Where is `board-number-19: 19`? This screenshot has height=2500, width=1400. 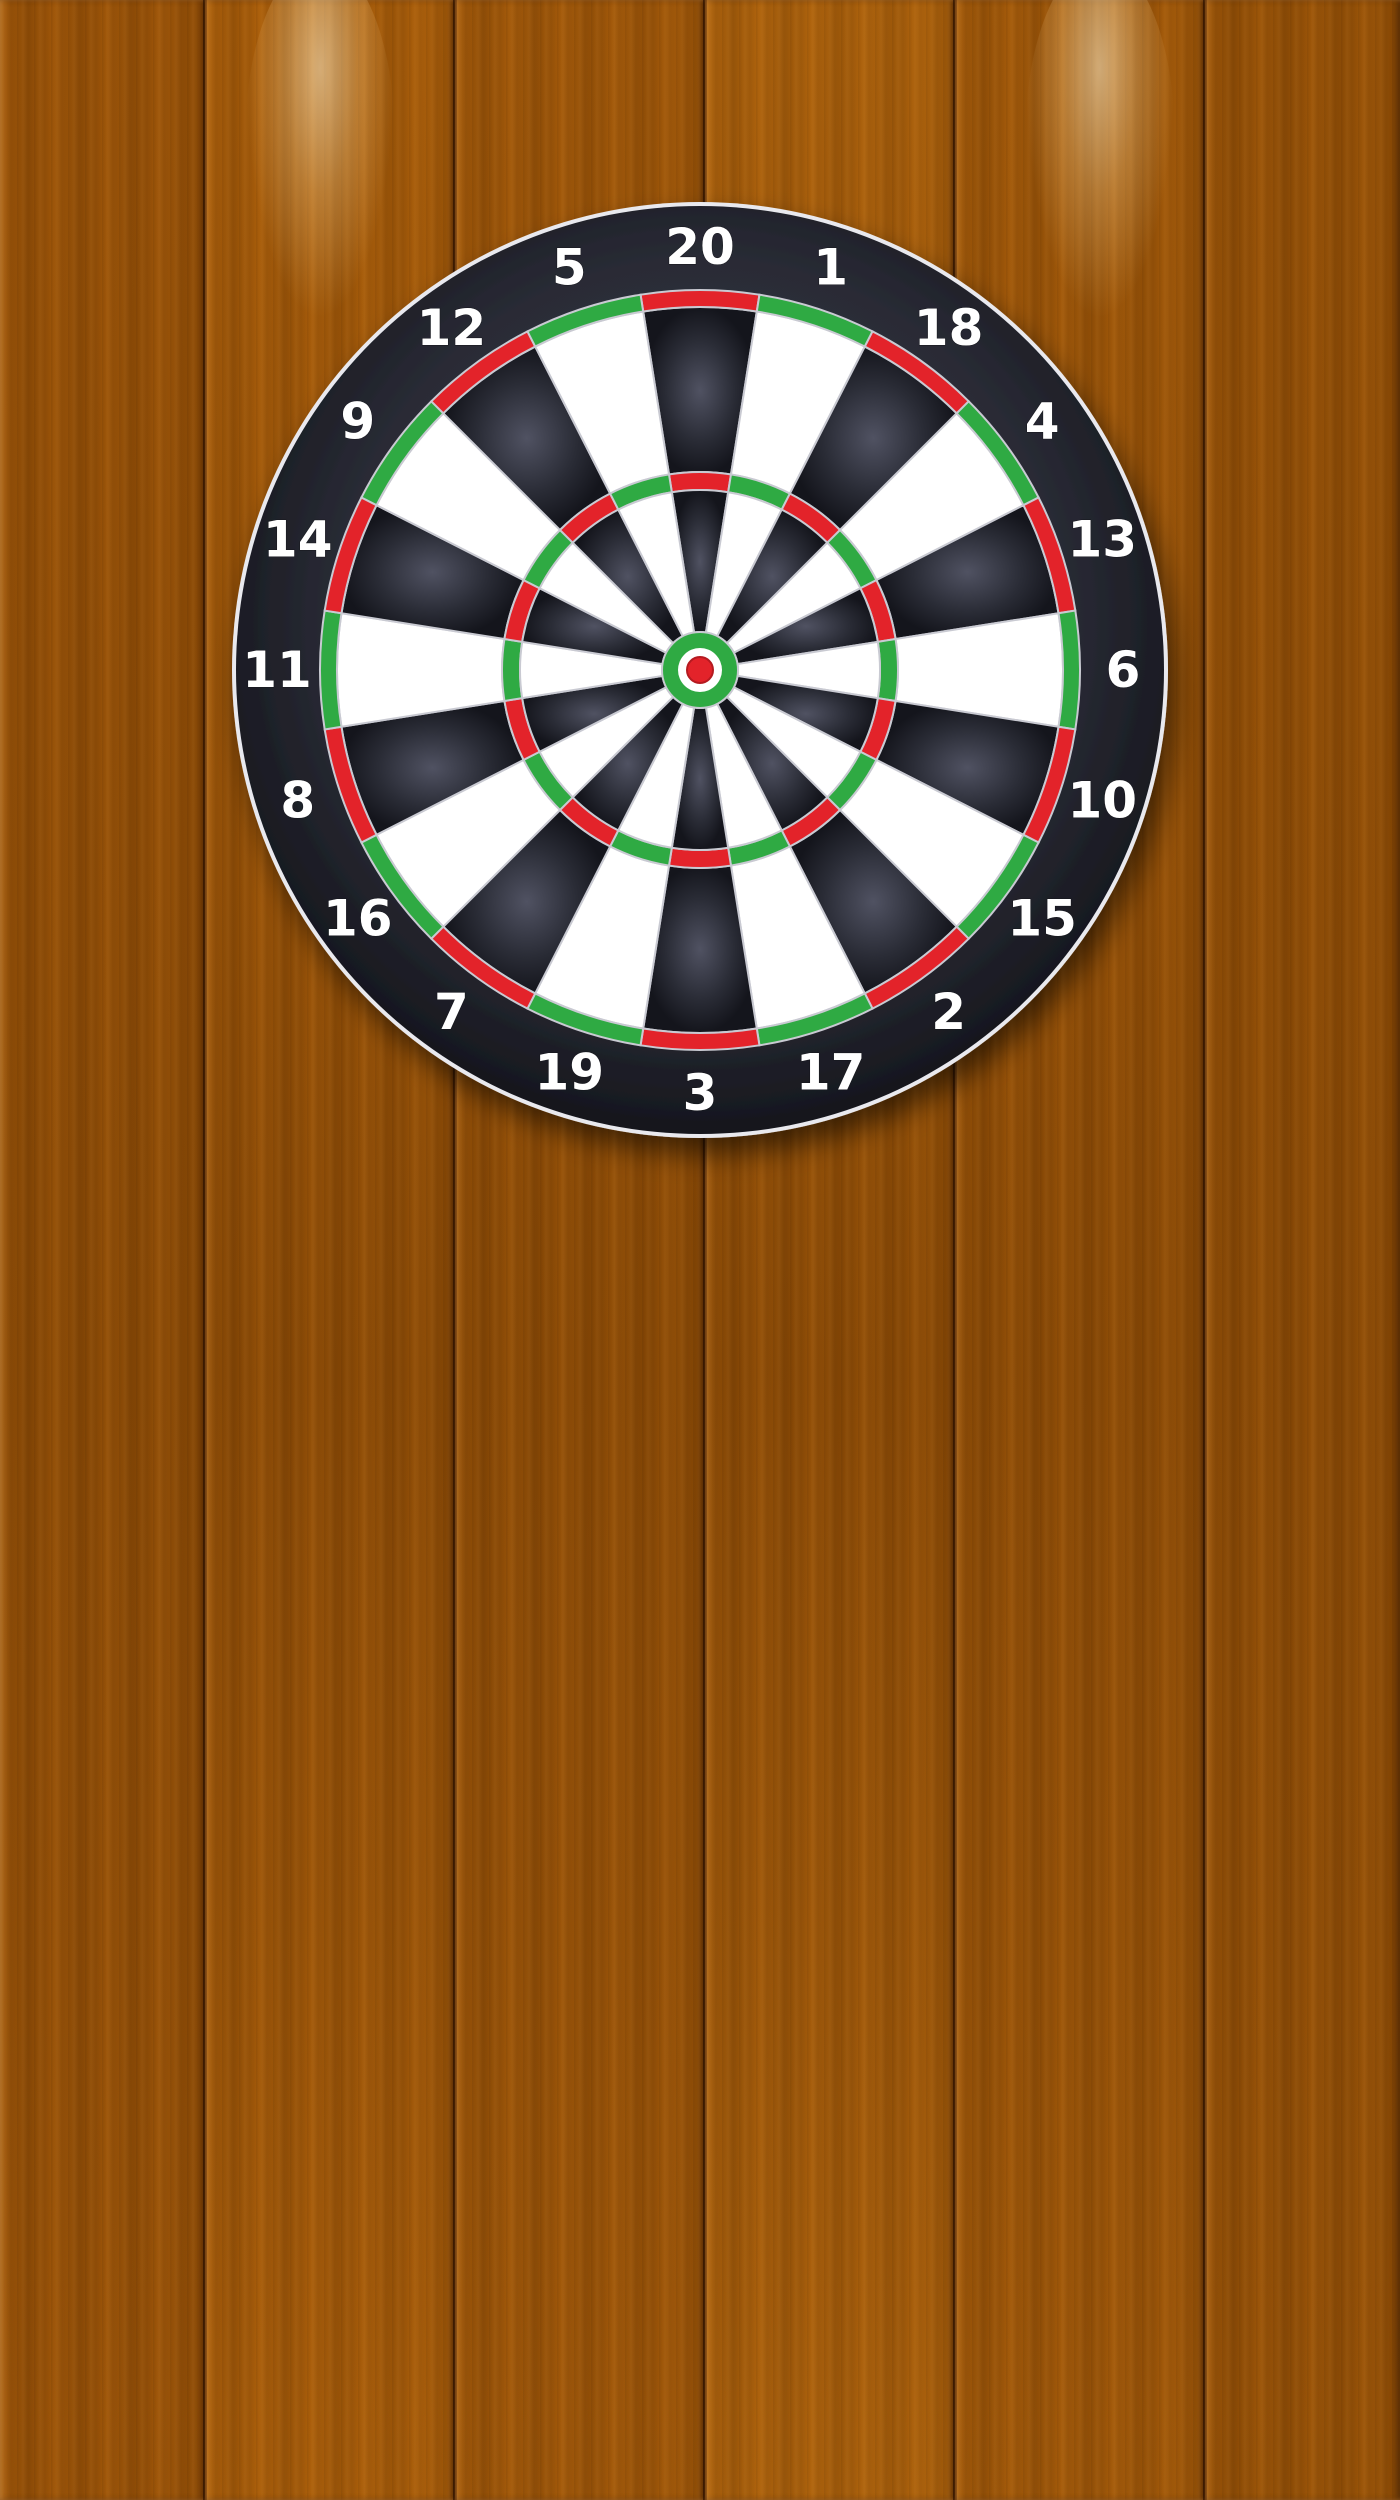
board-number-19: 19 is located at coordinates (570, 1072).